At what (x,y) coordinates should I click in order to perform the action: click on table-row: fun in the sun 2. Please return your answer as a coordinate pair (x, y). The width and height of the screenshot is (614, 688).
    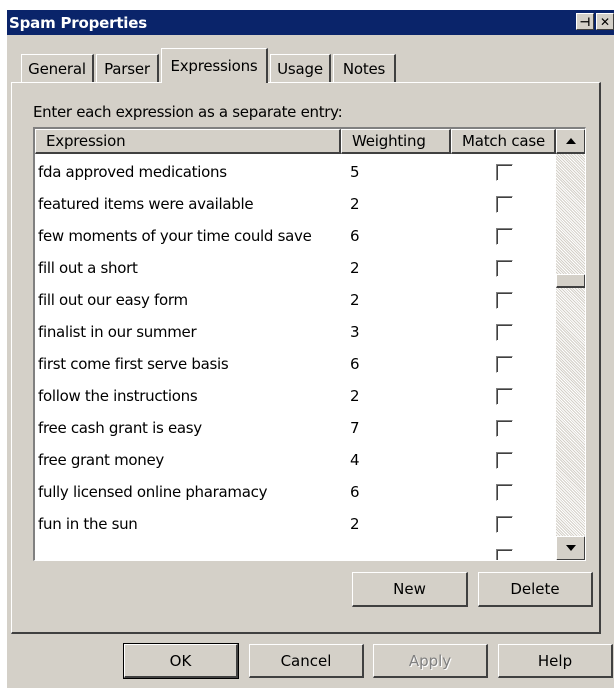
    Looking at the image, I should click on (295, 524).